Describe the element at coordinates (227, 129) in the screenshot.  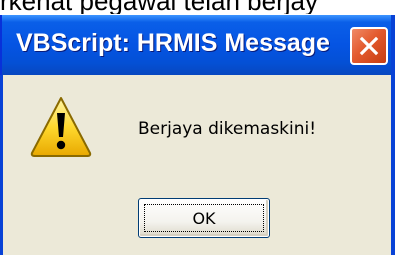
I see `dialog-message: Berjaya dikemaskini!` at that location.